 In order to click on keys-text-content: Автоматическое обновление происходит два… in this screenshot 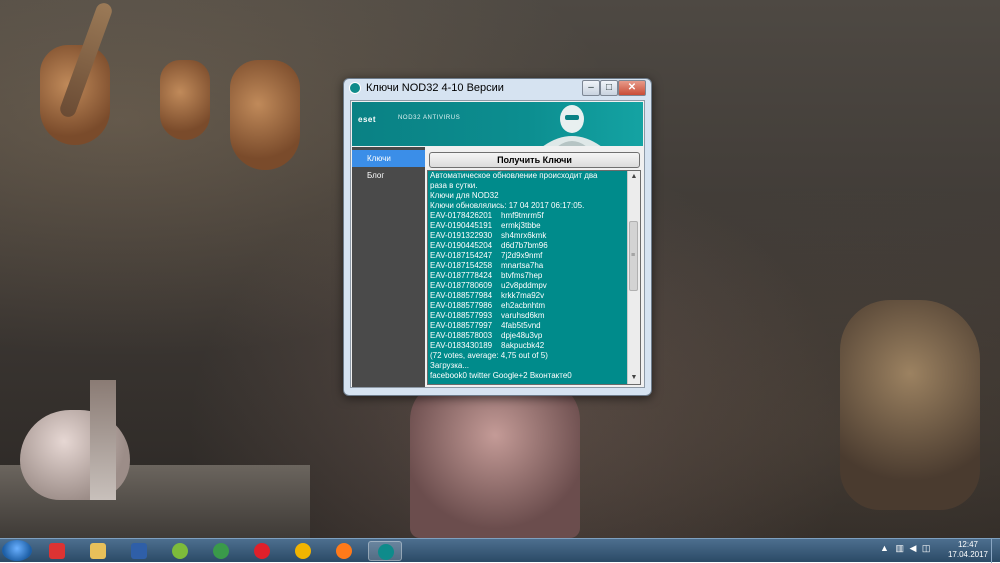, I will do `click(528, 276)`.